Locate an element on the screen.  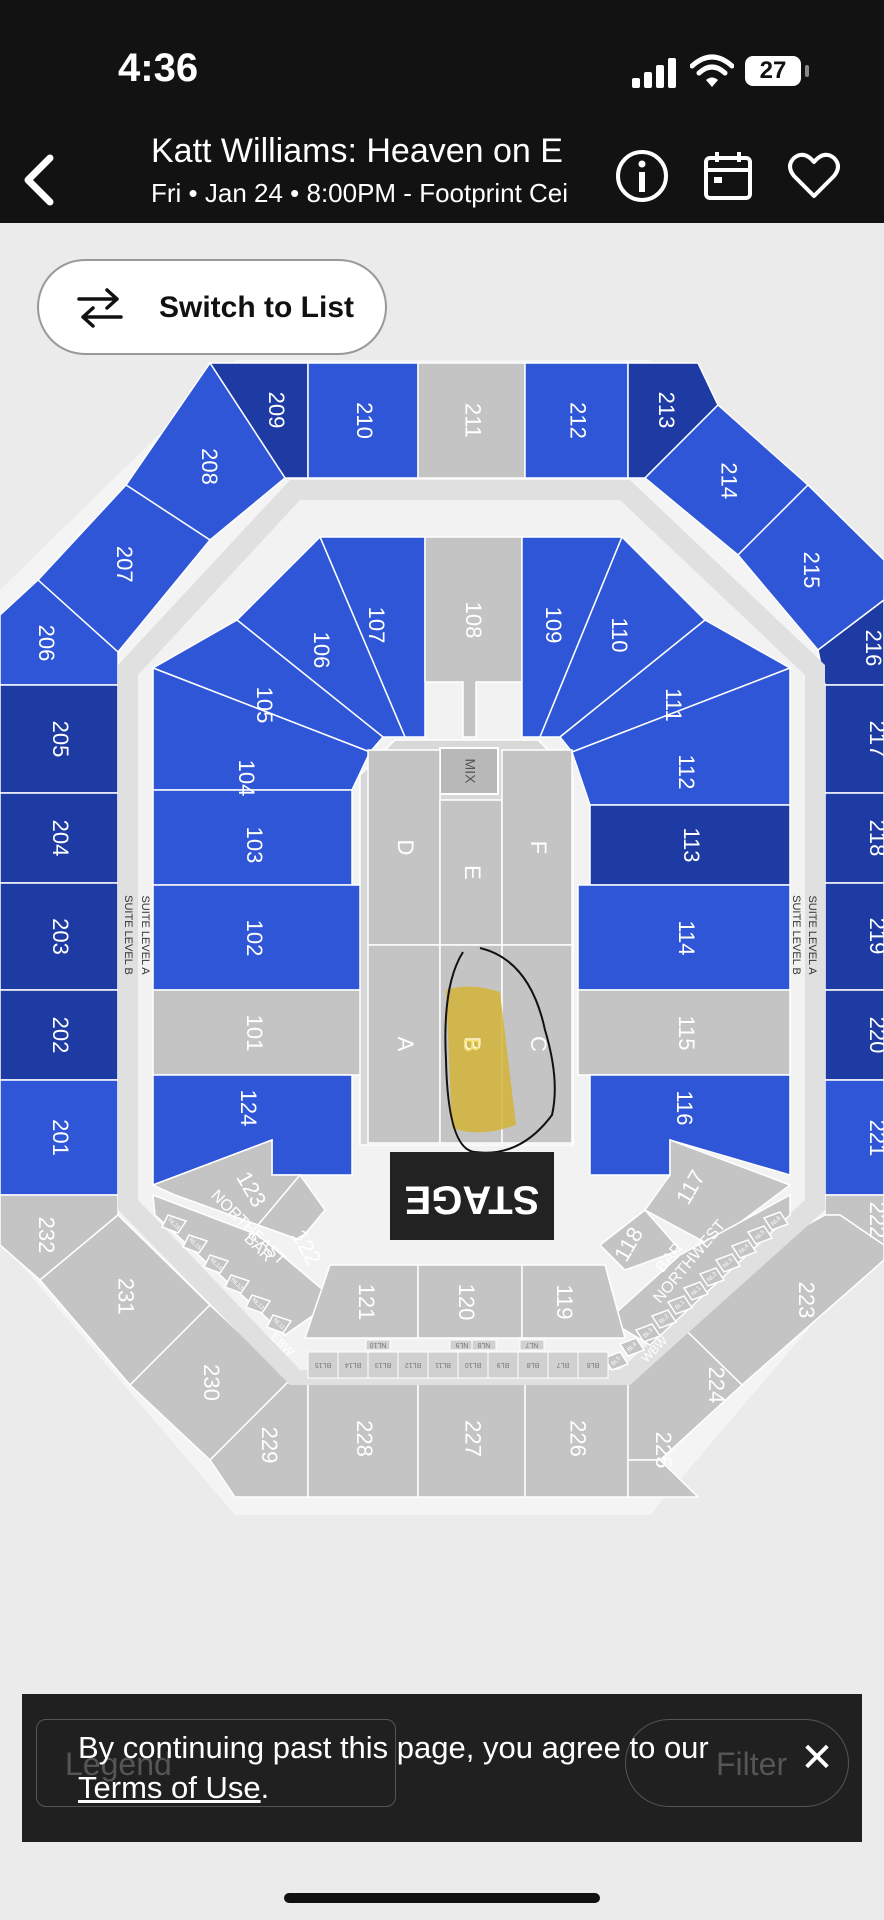
back-arrow-icon is located at coordinates (48, 175).